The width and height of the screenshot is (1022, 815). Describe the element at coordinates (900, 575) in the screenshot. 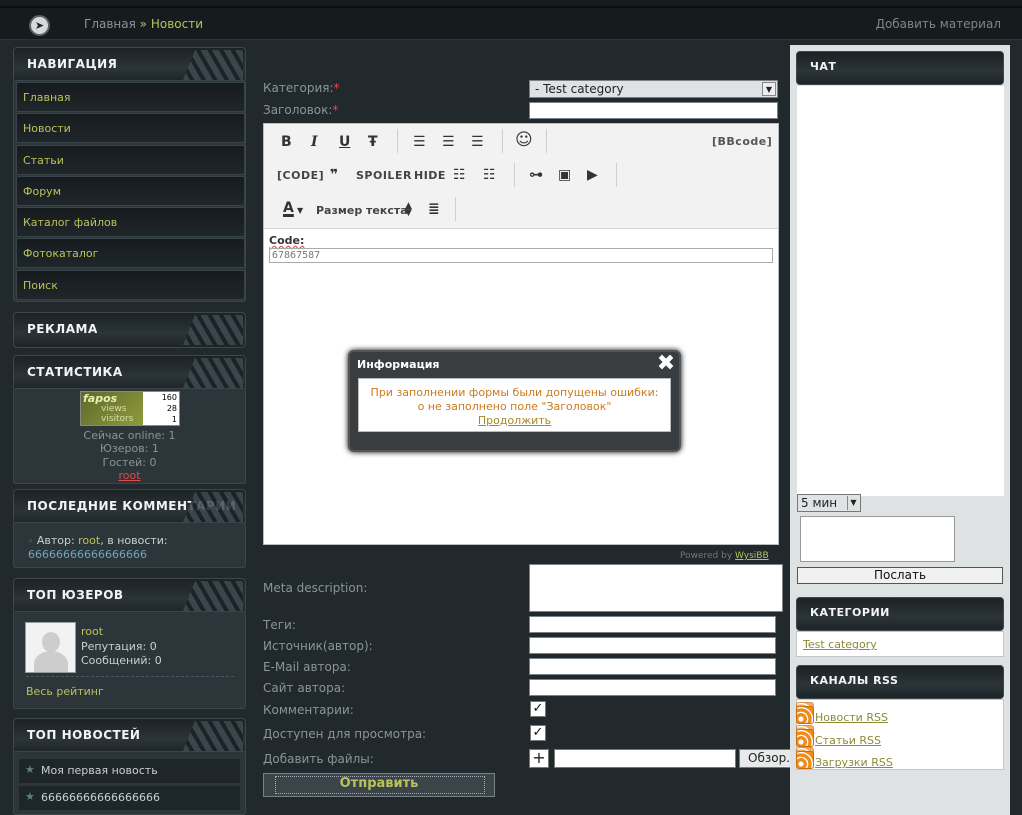

I see `chat-send-button: Послать` at that location.